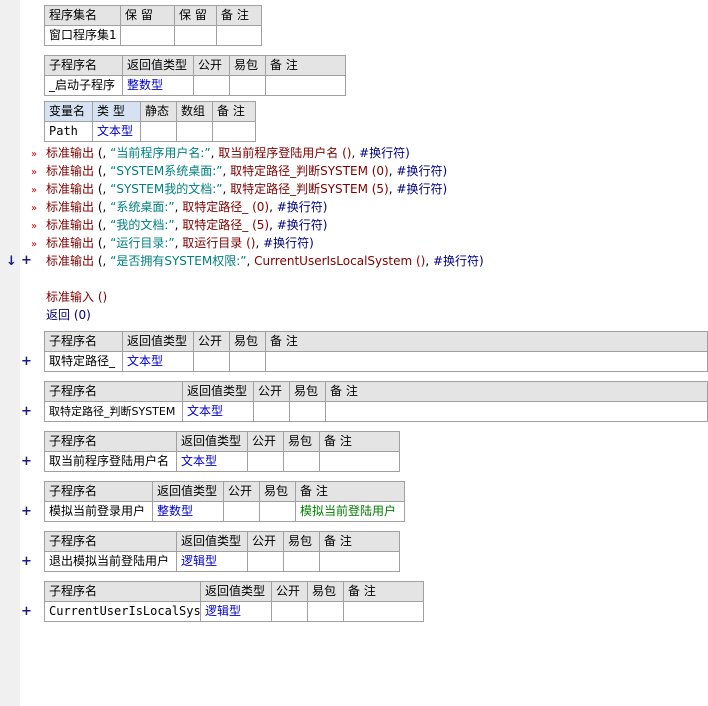 The height and width of the screenshot is (706, 708). What do you see at coordinates (83, 361) in the screenshot?
I see `sub-name-cell: 取特定路径_` at bounding box center [83, 361].